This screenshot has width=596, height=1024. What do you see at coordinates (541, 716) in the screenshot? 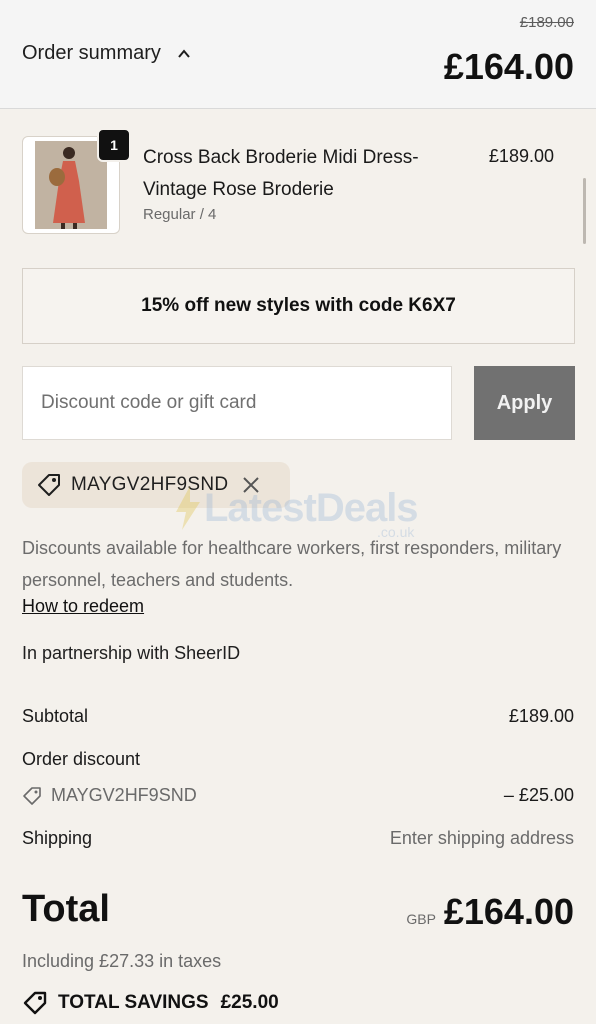
I see `subtotal-value: £189.00` at bounding box center [541, 716].